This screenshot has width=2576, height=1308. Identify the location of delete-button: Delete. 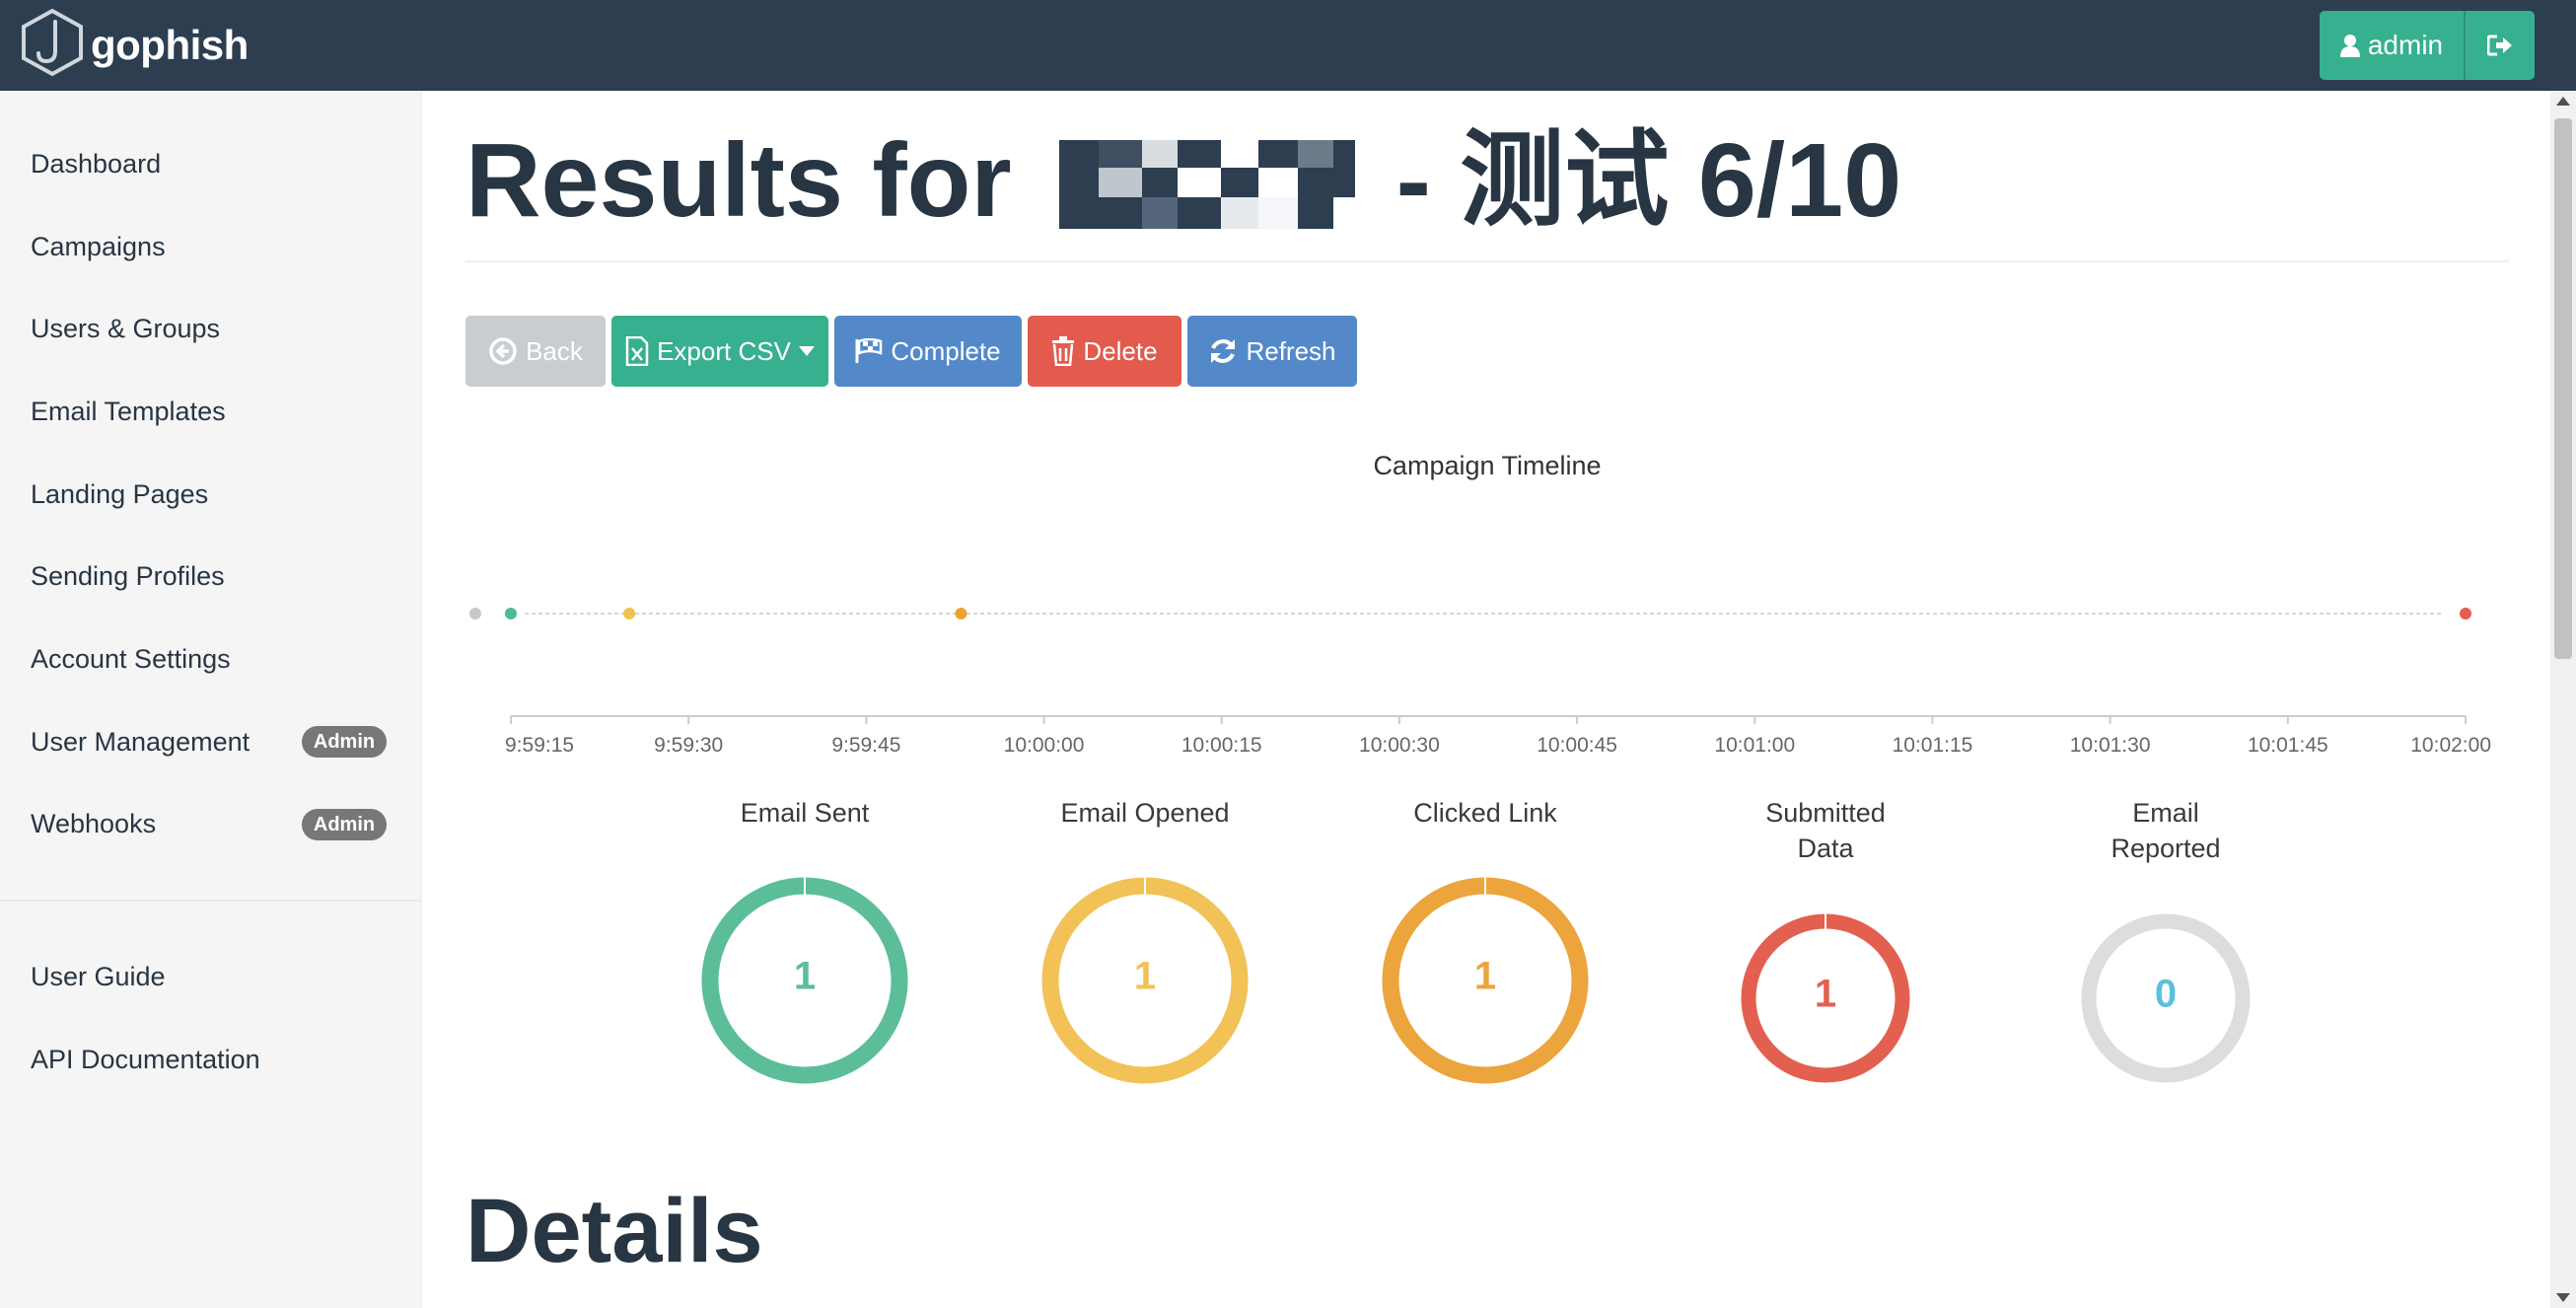
(1104, 351).